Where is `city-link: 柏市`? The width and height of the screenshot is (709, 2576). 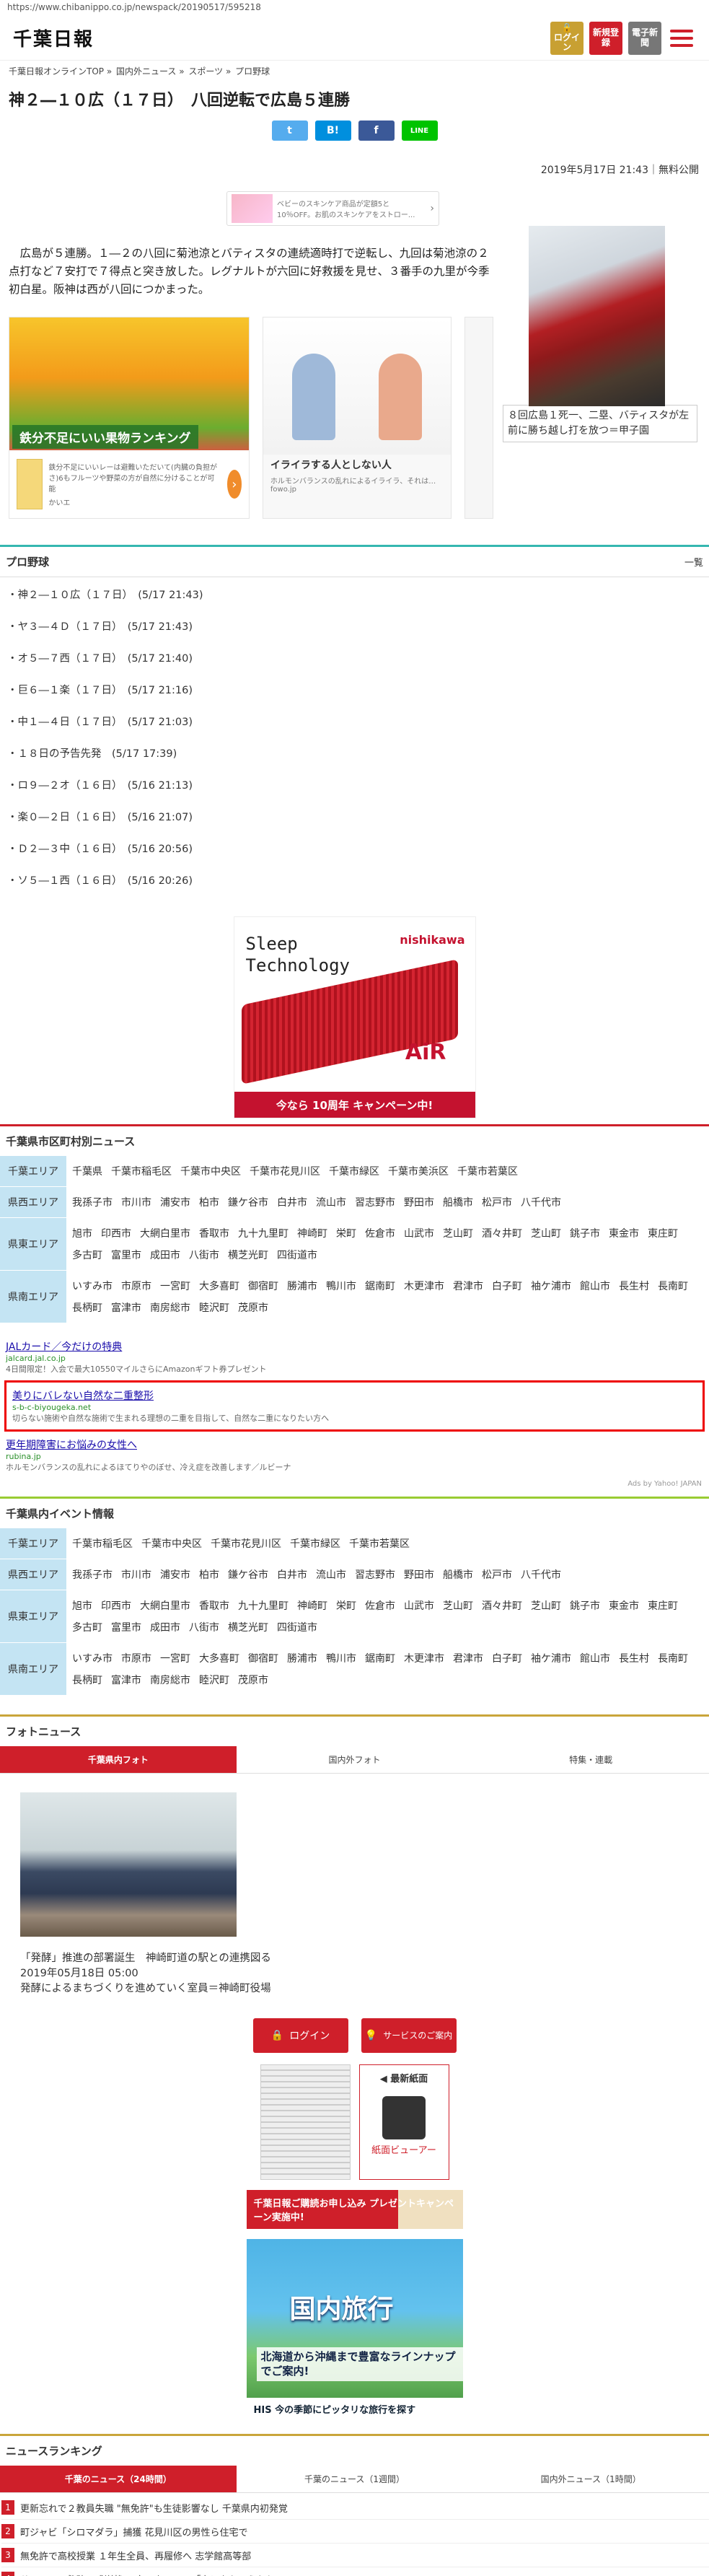
city-link: 柏市 is located at coordinates (209, 1202).